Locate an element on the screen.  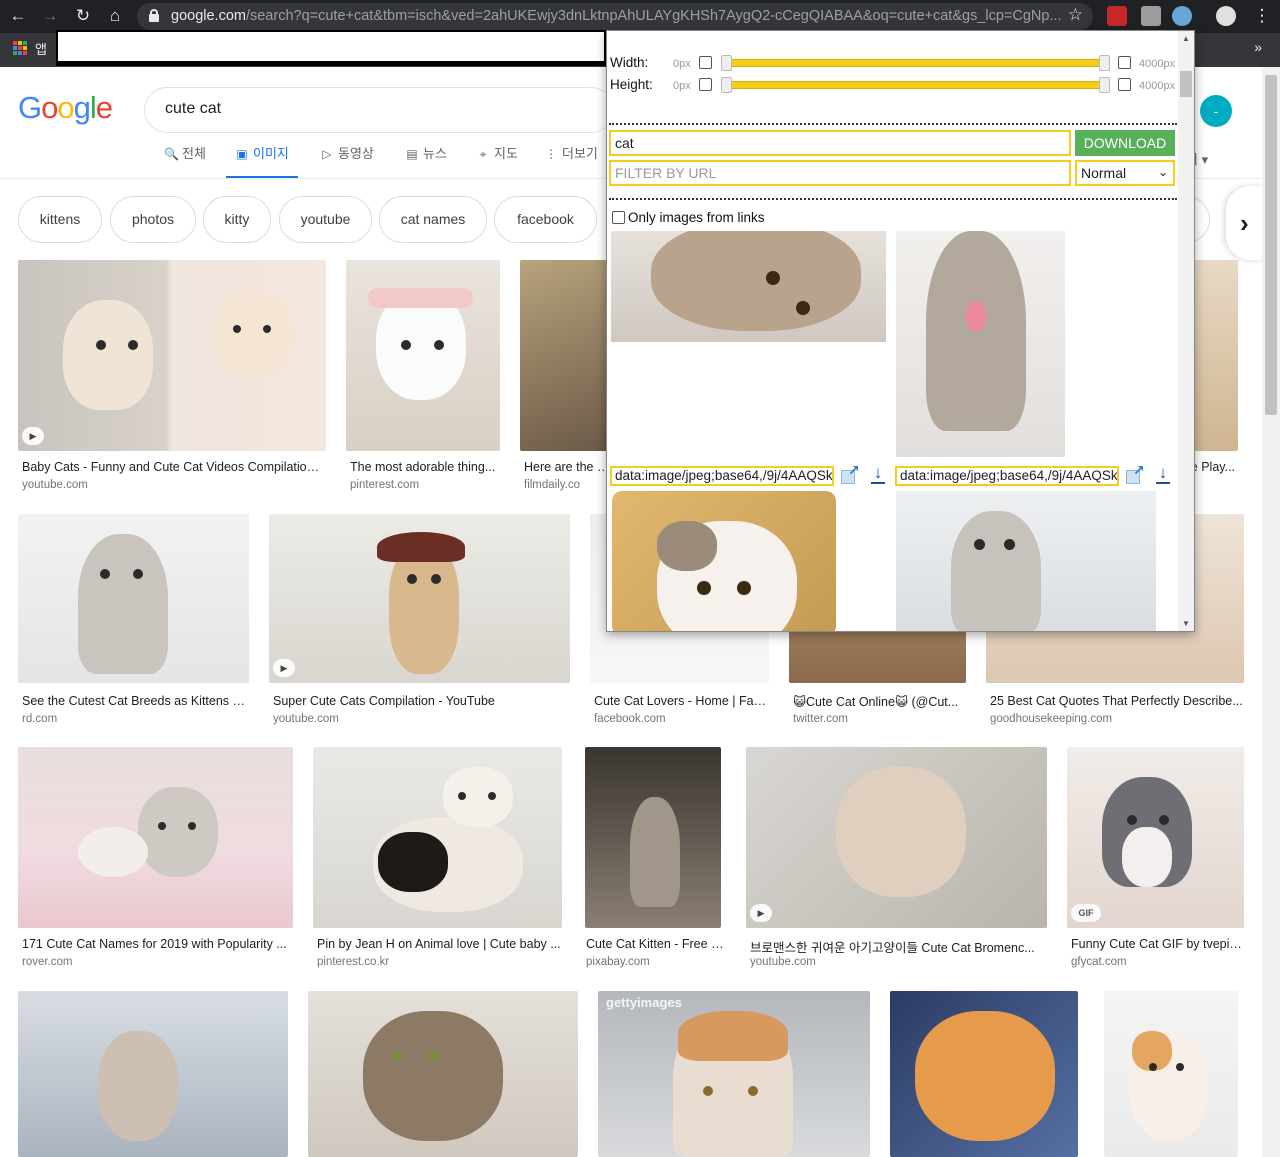
chip-kitty: kitty is located at coordinates (237, 219).